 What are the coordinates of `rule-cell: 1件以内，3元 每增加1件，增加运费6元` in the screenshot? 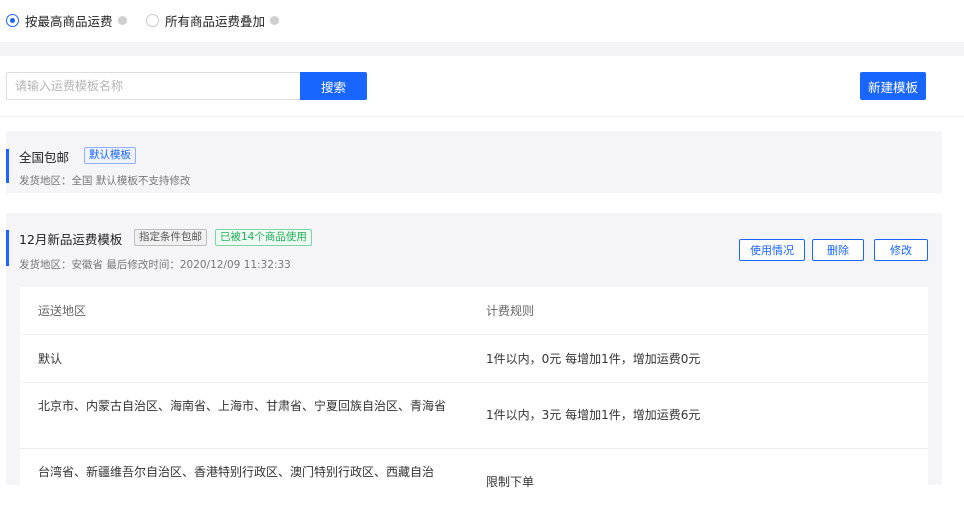 It's located at (593, 415).